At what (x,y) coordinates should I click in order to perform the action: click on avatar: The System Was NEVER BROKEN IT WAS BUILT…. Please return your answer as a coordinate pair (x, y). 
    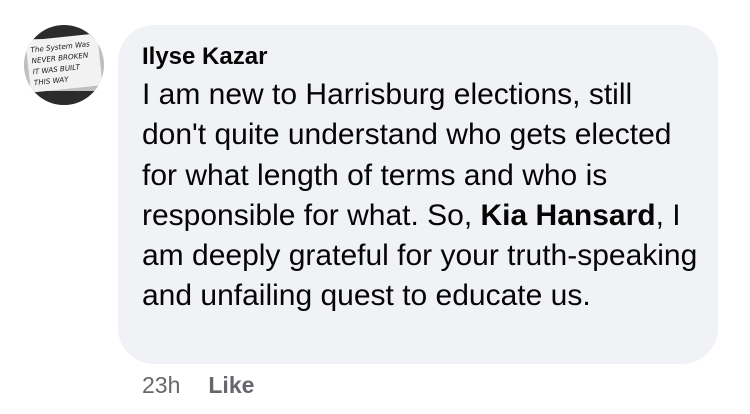
    Looking at the image, I should click on (64, 65).